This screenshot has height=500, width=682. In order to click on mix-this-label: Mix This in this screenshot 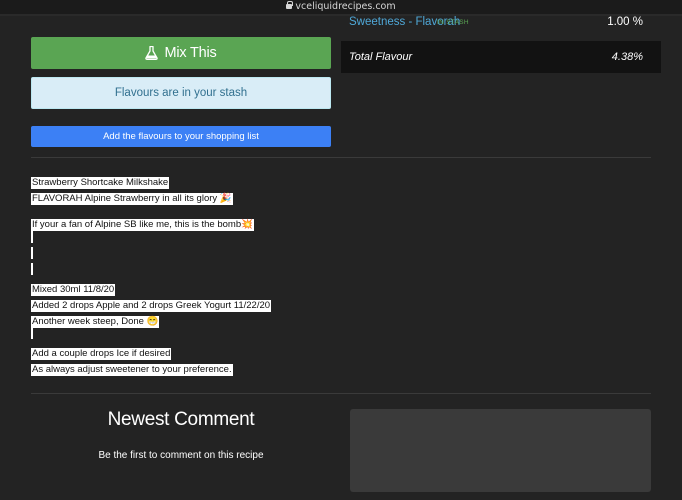, I will do `click(190, 53)`.